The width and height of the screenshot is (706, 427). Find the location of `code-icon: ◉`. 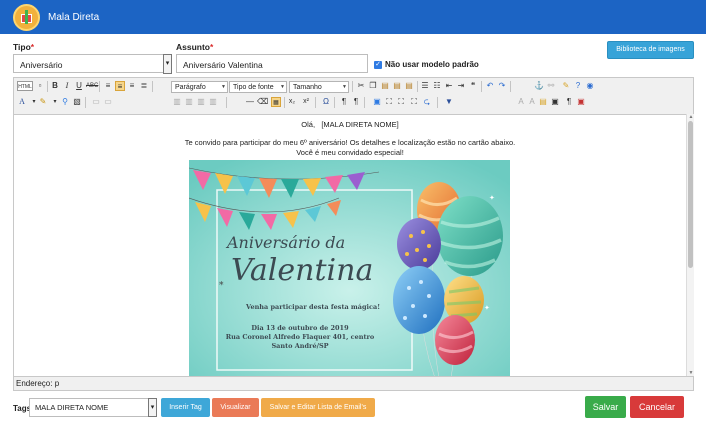

code-icon: ◉ is located at coordinates (590, 86).